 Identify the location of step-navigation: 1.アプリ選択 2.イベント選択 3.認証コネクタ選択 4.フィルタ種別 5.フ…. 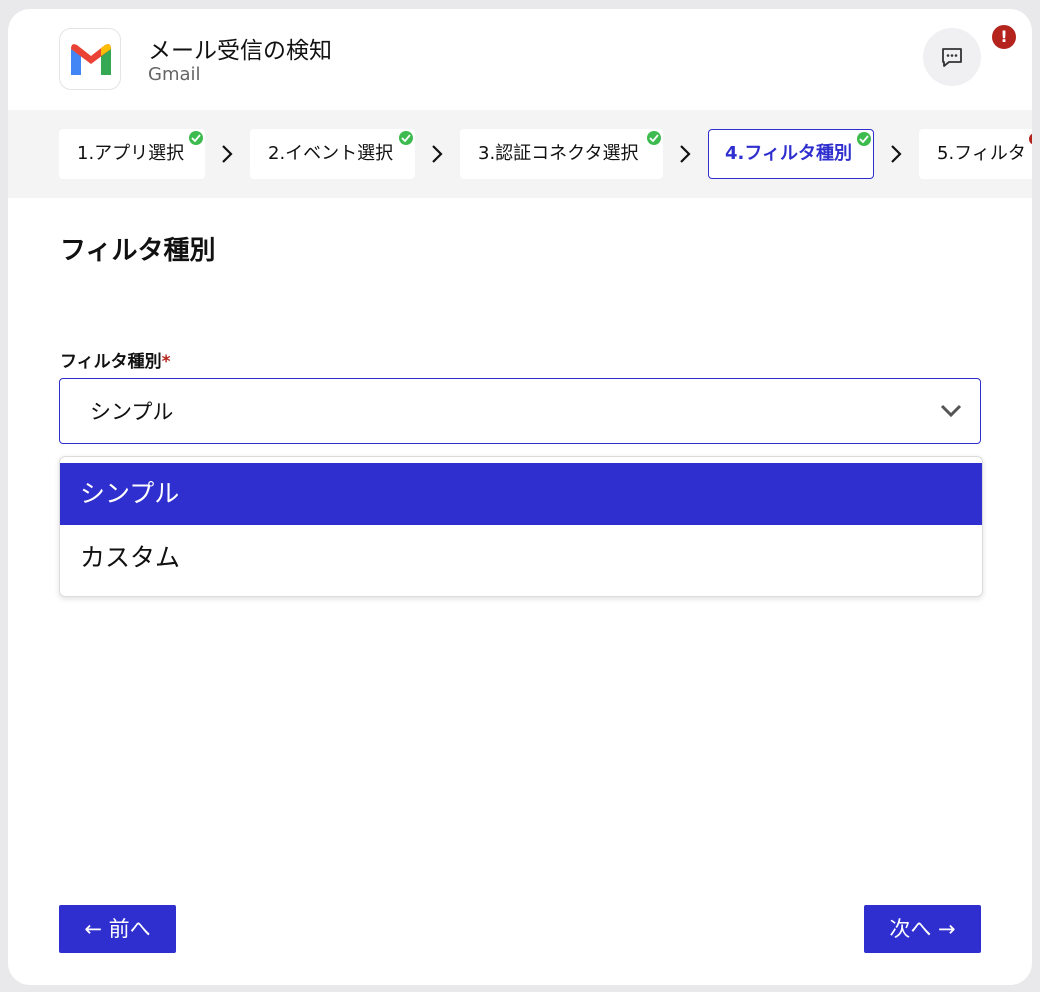
(520, 154).